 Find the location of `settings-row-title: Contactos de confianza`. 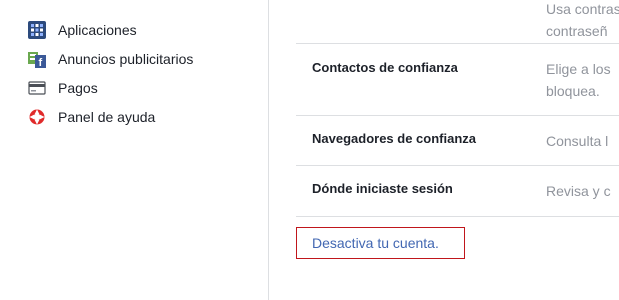

settings-row-title: Contactos de confianza is located at coordinates (385, 67).